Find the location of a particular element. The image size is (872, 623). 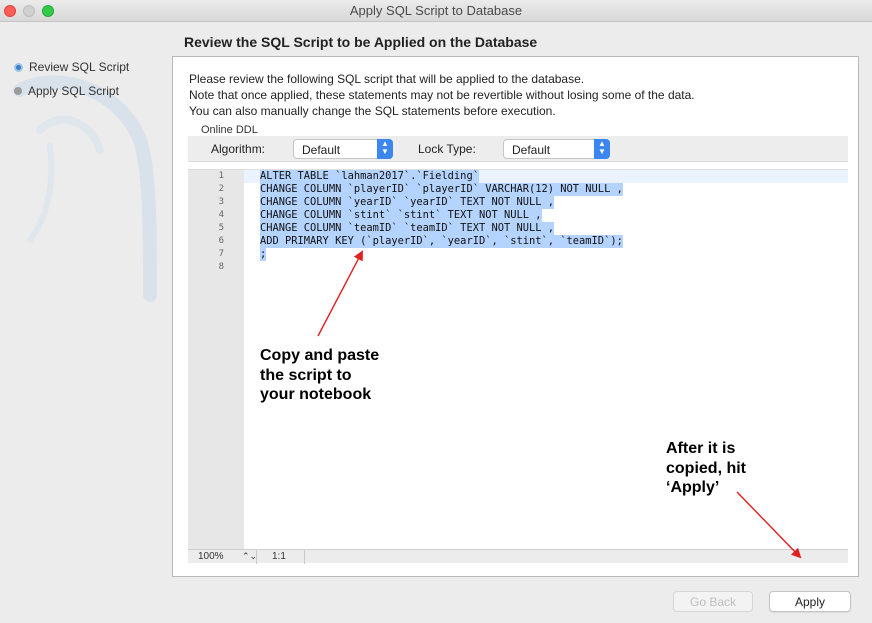

arrow-to-apply is located at coordinates (769, 525).